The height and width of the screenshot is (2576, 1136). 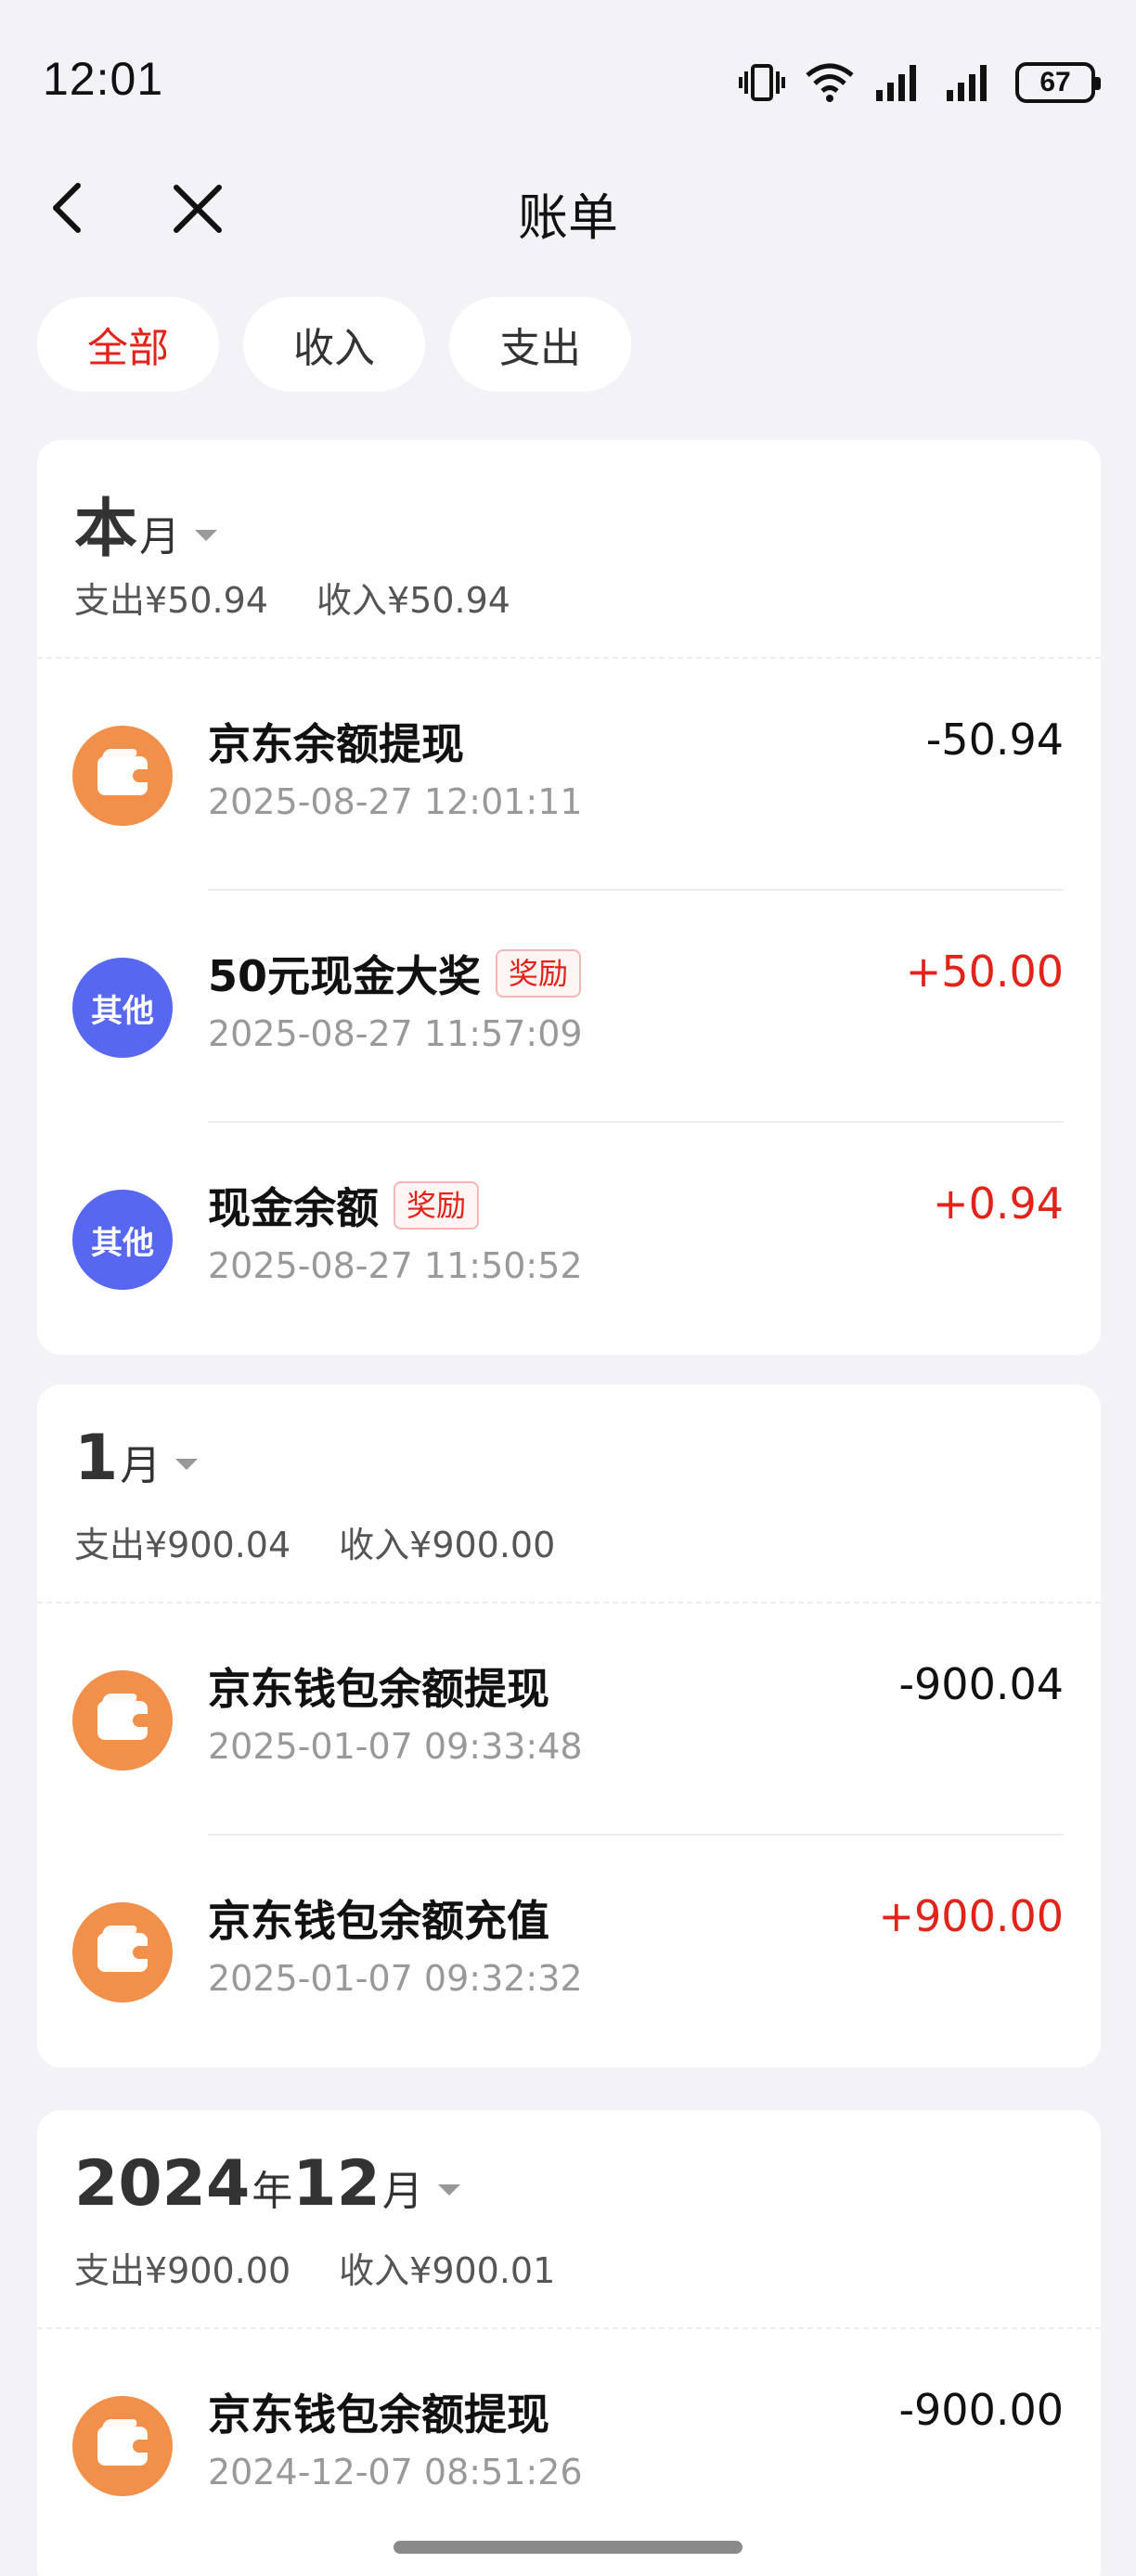 What do you see at coordinates (994, 740) in the screenshot?
I see `transaction-amount: -50.94` at bounding box center [994, 740].